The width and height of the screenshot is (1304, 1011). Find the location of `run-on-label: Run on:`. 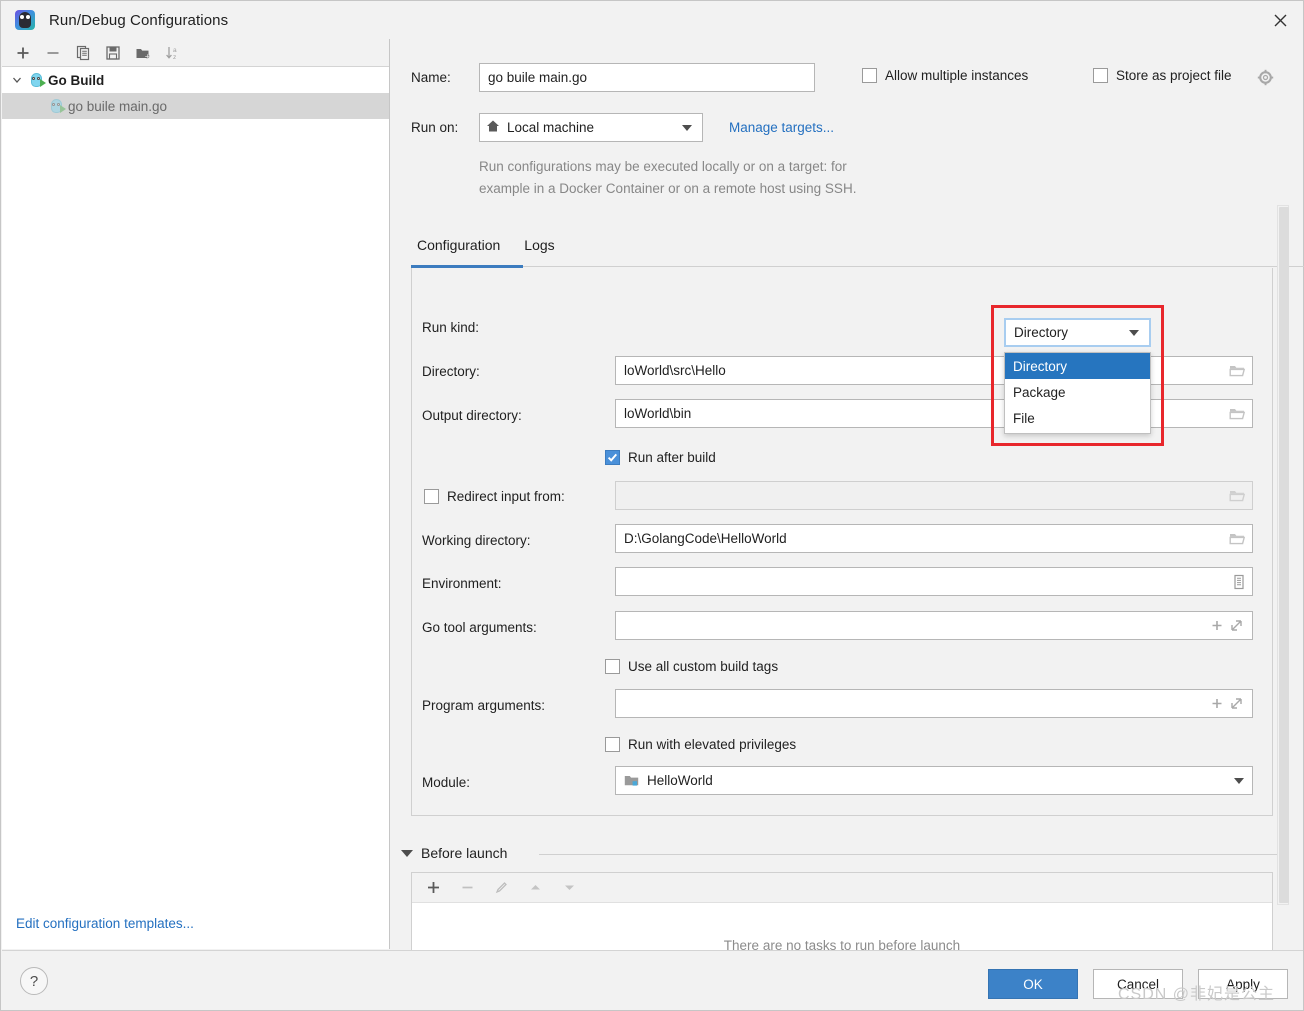

run-on-label: Run on: is located at coordinates (435, 127).